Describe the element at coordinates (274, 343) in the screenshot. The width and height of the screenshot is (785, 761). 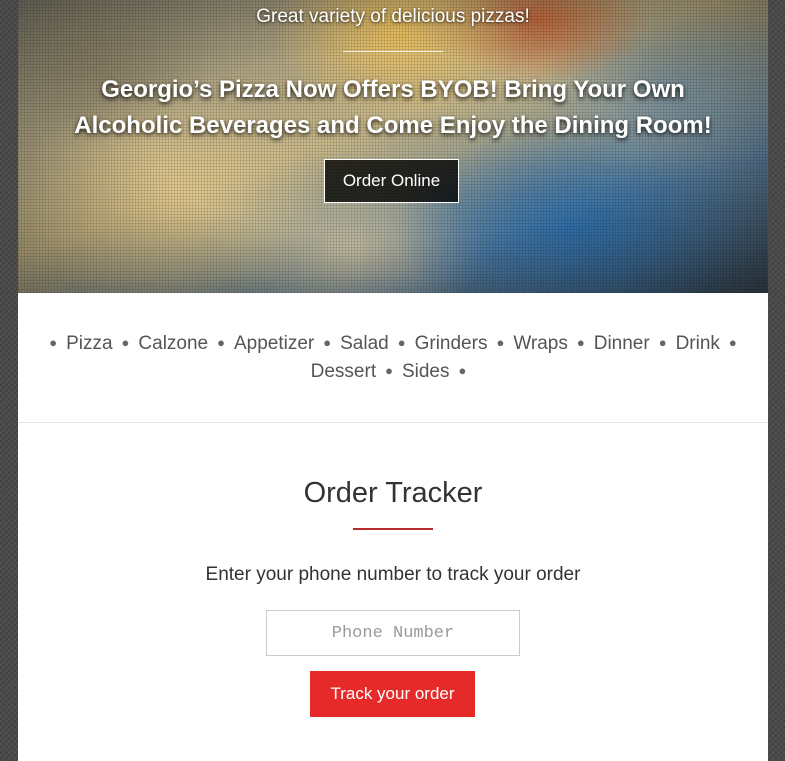
I see `menu-item-appetizer: Appetizer` at that location.